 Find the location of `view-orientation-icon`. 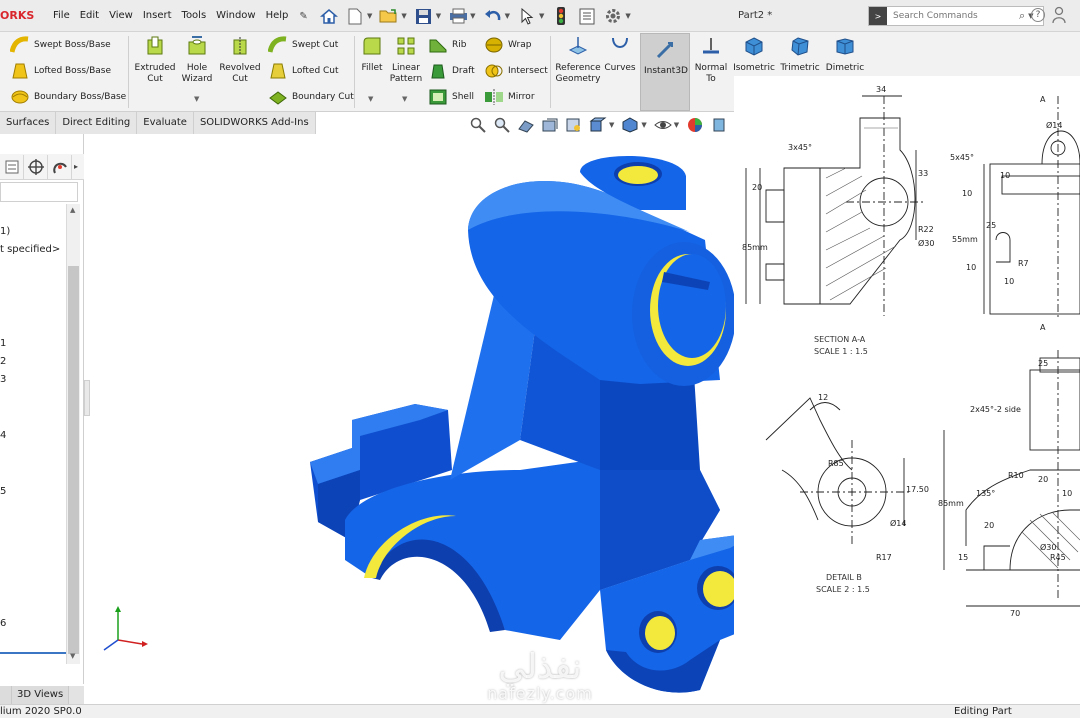

view-orientation-icon is located at coordinates (598, 125).